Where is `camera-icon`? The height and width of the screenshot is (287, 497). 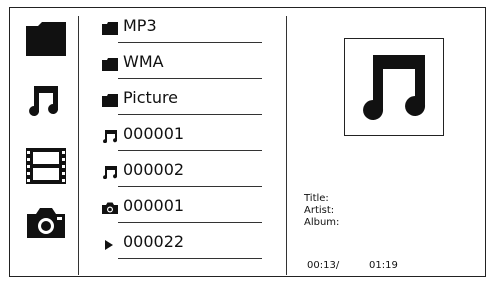
camera-icon is located at coordinates (110, 208).